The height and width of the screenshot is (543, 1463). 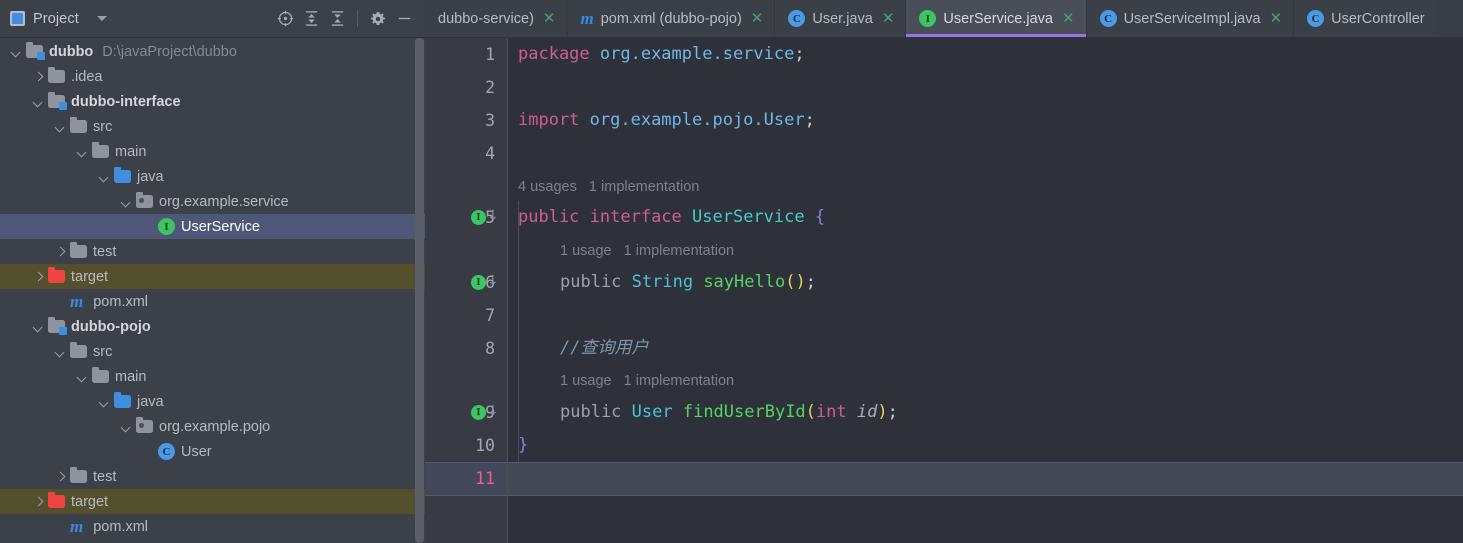 What do you see at coordinates (990, 120) in the screenshot?
I see `code-line: import org.example.pojo.User;` at bounding box center [990, 120].